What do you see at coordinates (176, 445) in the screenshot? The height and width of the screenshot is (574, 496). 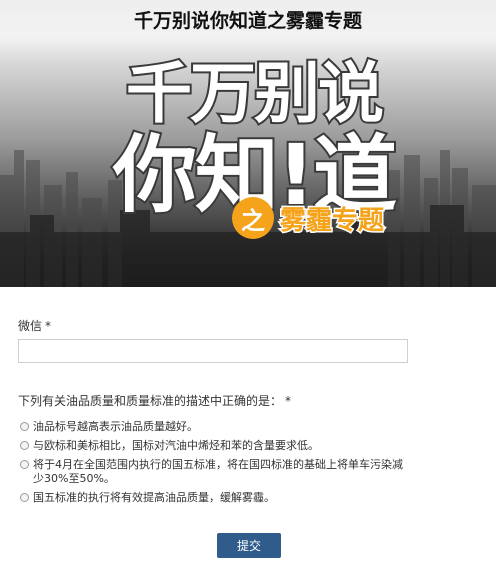 I see `option-label: 与欧标和美标相比，国标对汽油中烯烃和苯的含量要求低。` at bounding box center [176, 445].